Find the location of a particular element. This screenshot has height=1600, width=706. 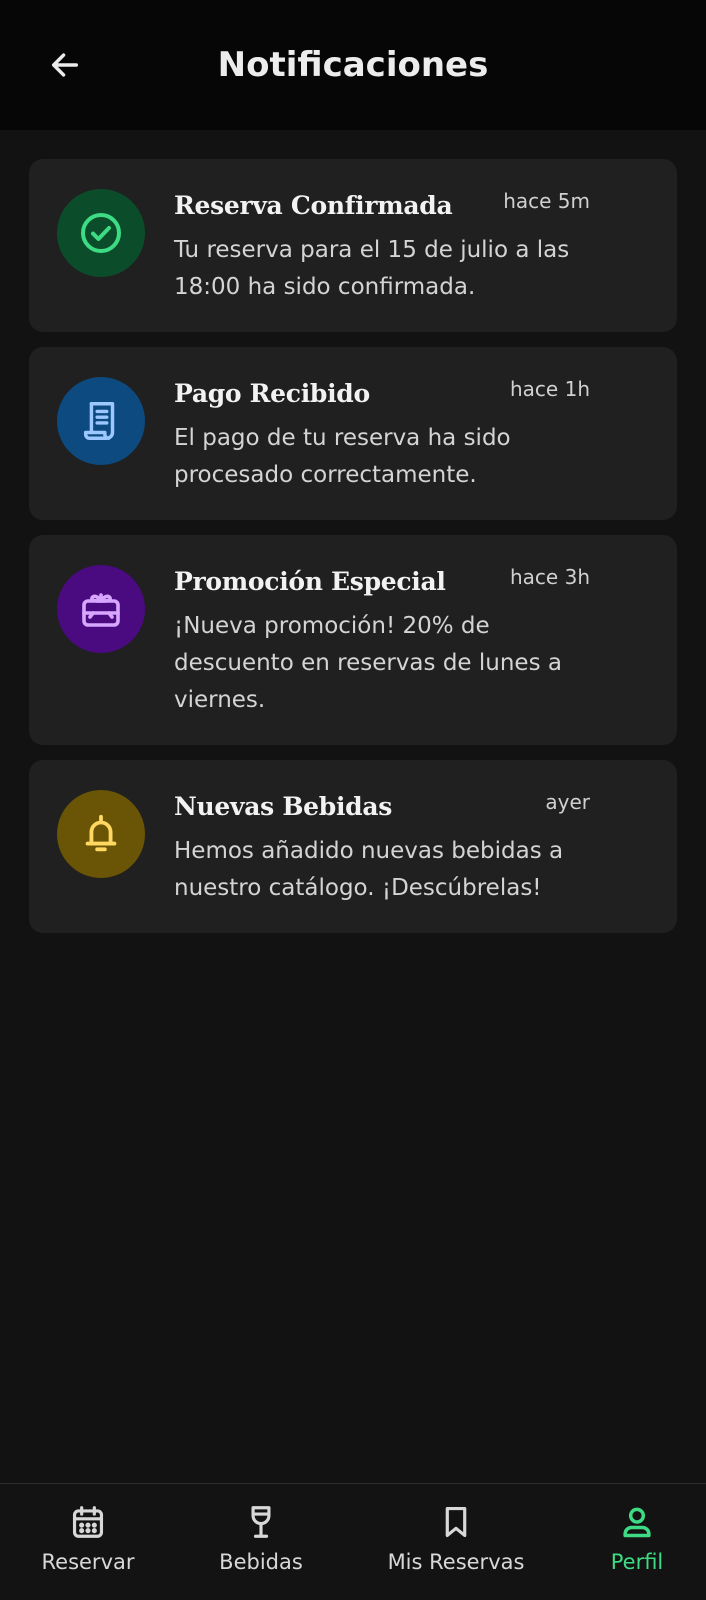

notification-title: Promoción Especial is located at coordinates (310, 581).